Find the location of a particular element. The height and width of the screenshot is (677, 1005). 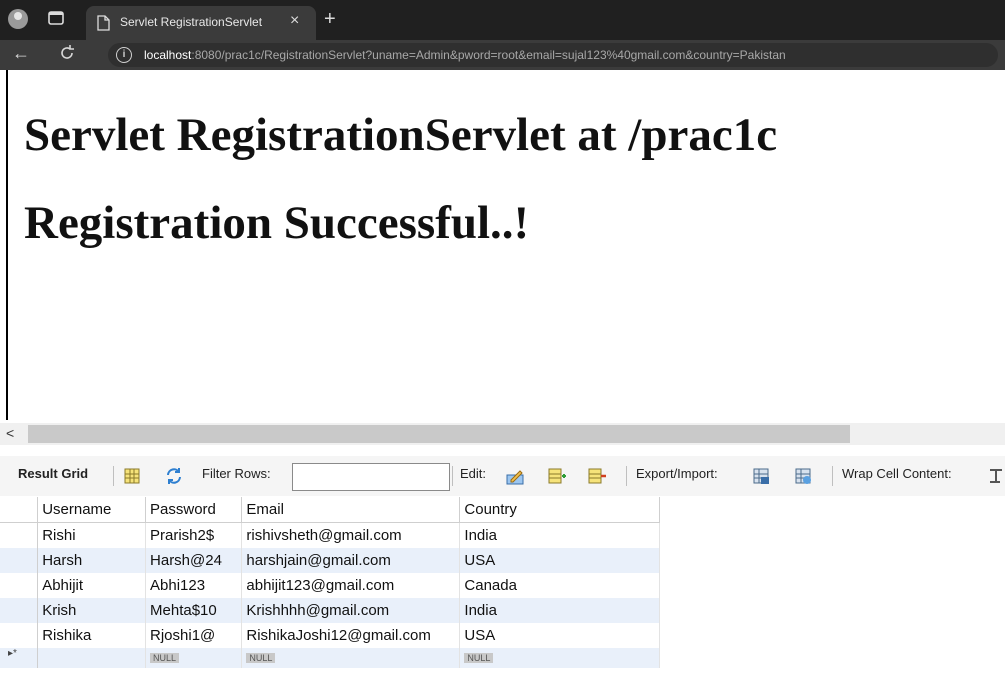

page-icon is located at coordinates (103, 23).